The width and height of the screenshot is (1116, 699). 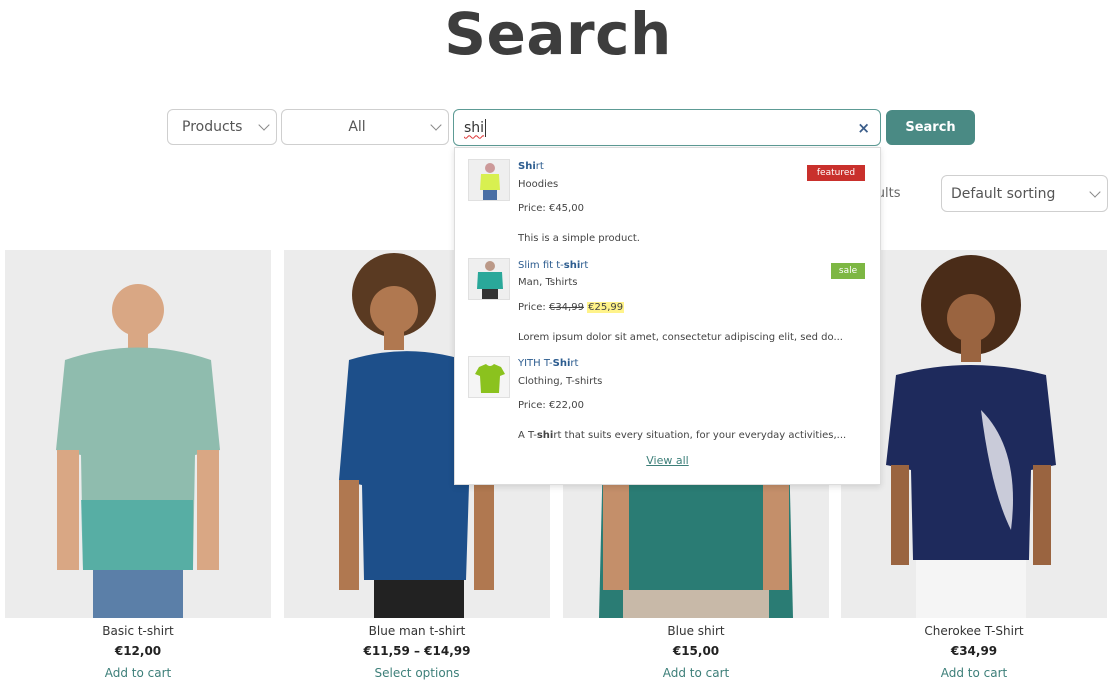 What do you see at coordinates (531, 166) in the screenshot?
I see `suggestion-title: Shirt` at bounding box center [531, 166].